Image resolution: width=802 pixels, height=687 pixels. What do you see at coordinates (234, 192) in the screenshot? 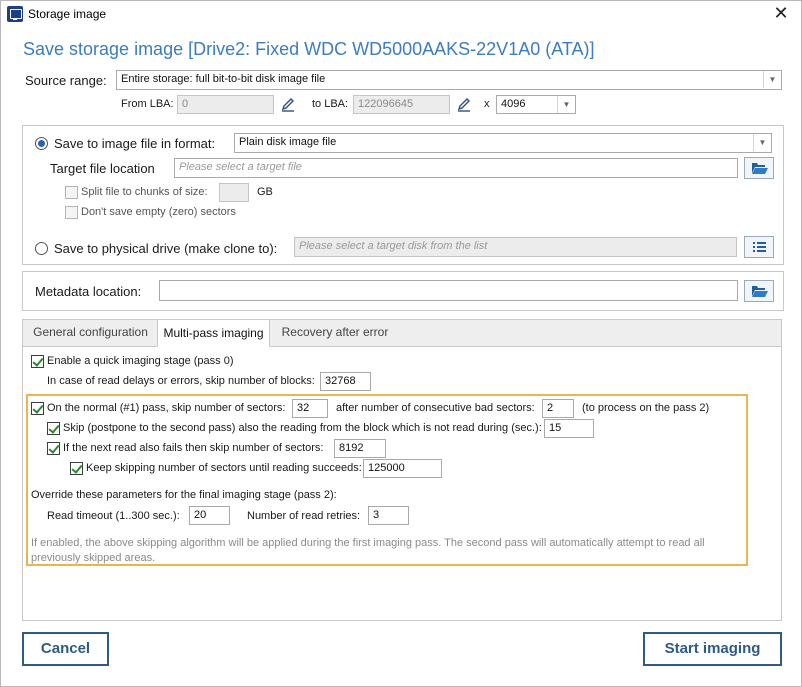
I see `split-size-input` at bounding box center [234, 192].